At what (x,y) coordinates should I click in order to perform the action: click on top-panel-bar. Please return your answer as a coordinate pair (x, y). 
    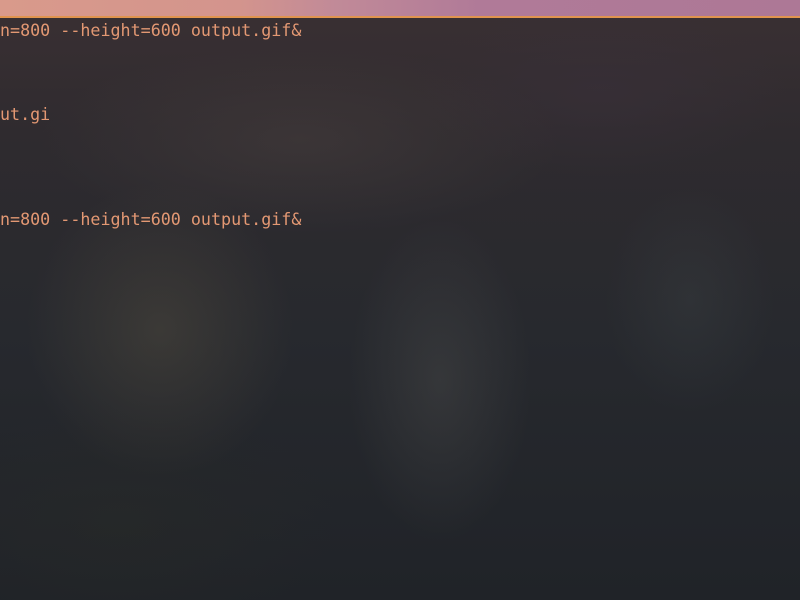
    Looking at the image, I should click on (400, 8).